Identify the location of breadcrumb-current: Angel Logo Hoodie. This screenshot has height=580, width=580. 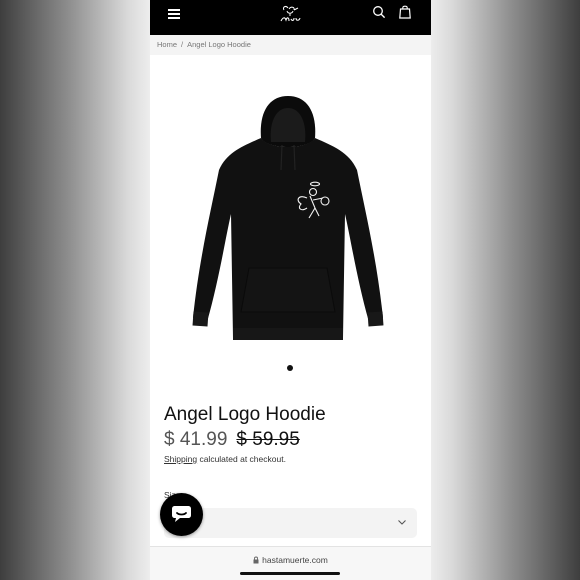
(219, 44).